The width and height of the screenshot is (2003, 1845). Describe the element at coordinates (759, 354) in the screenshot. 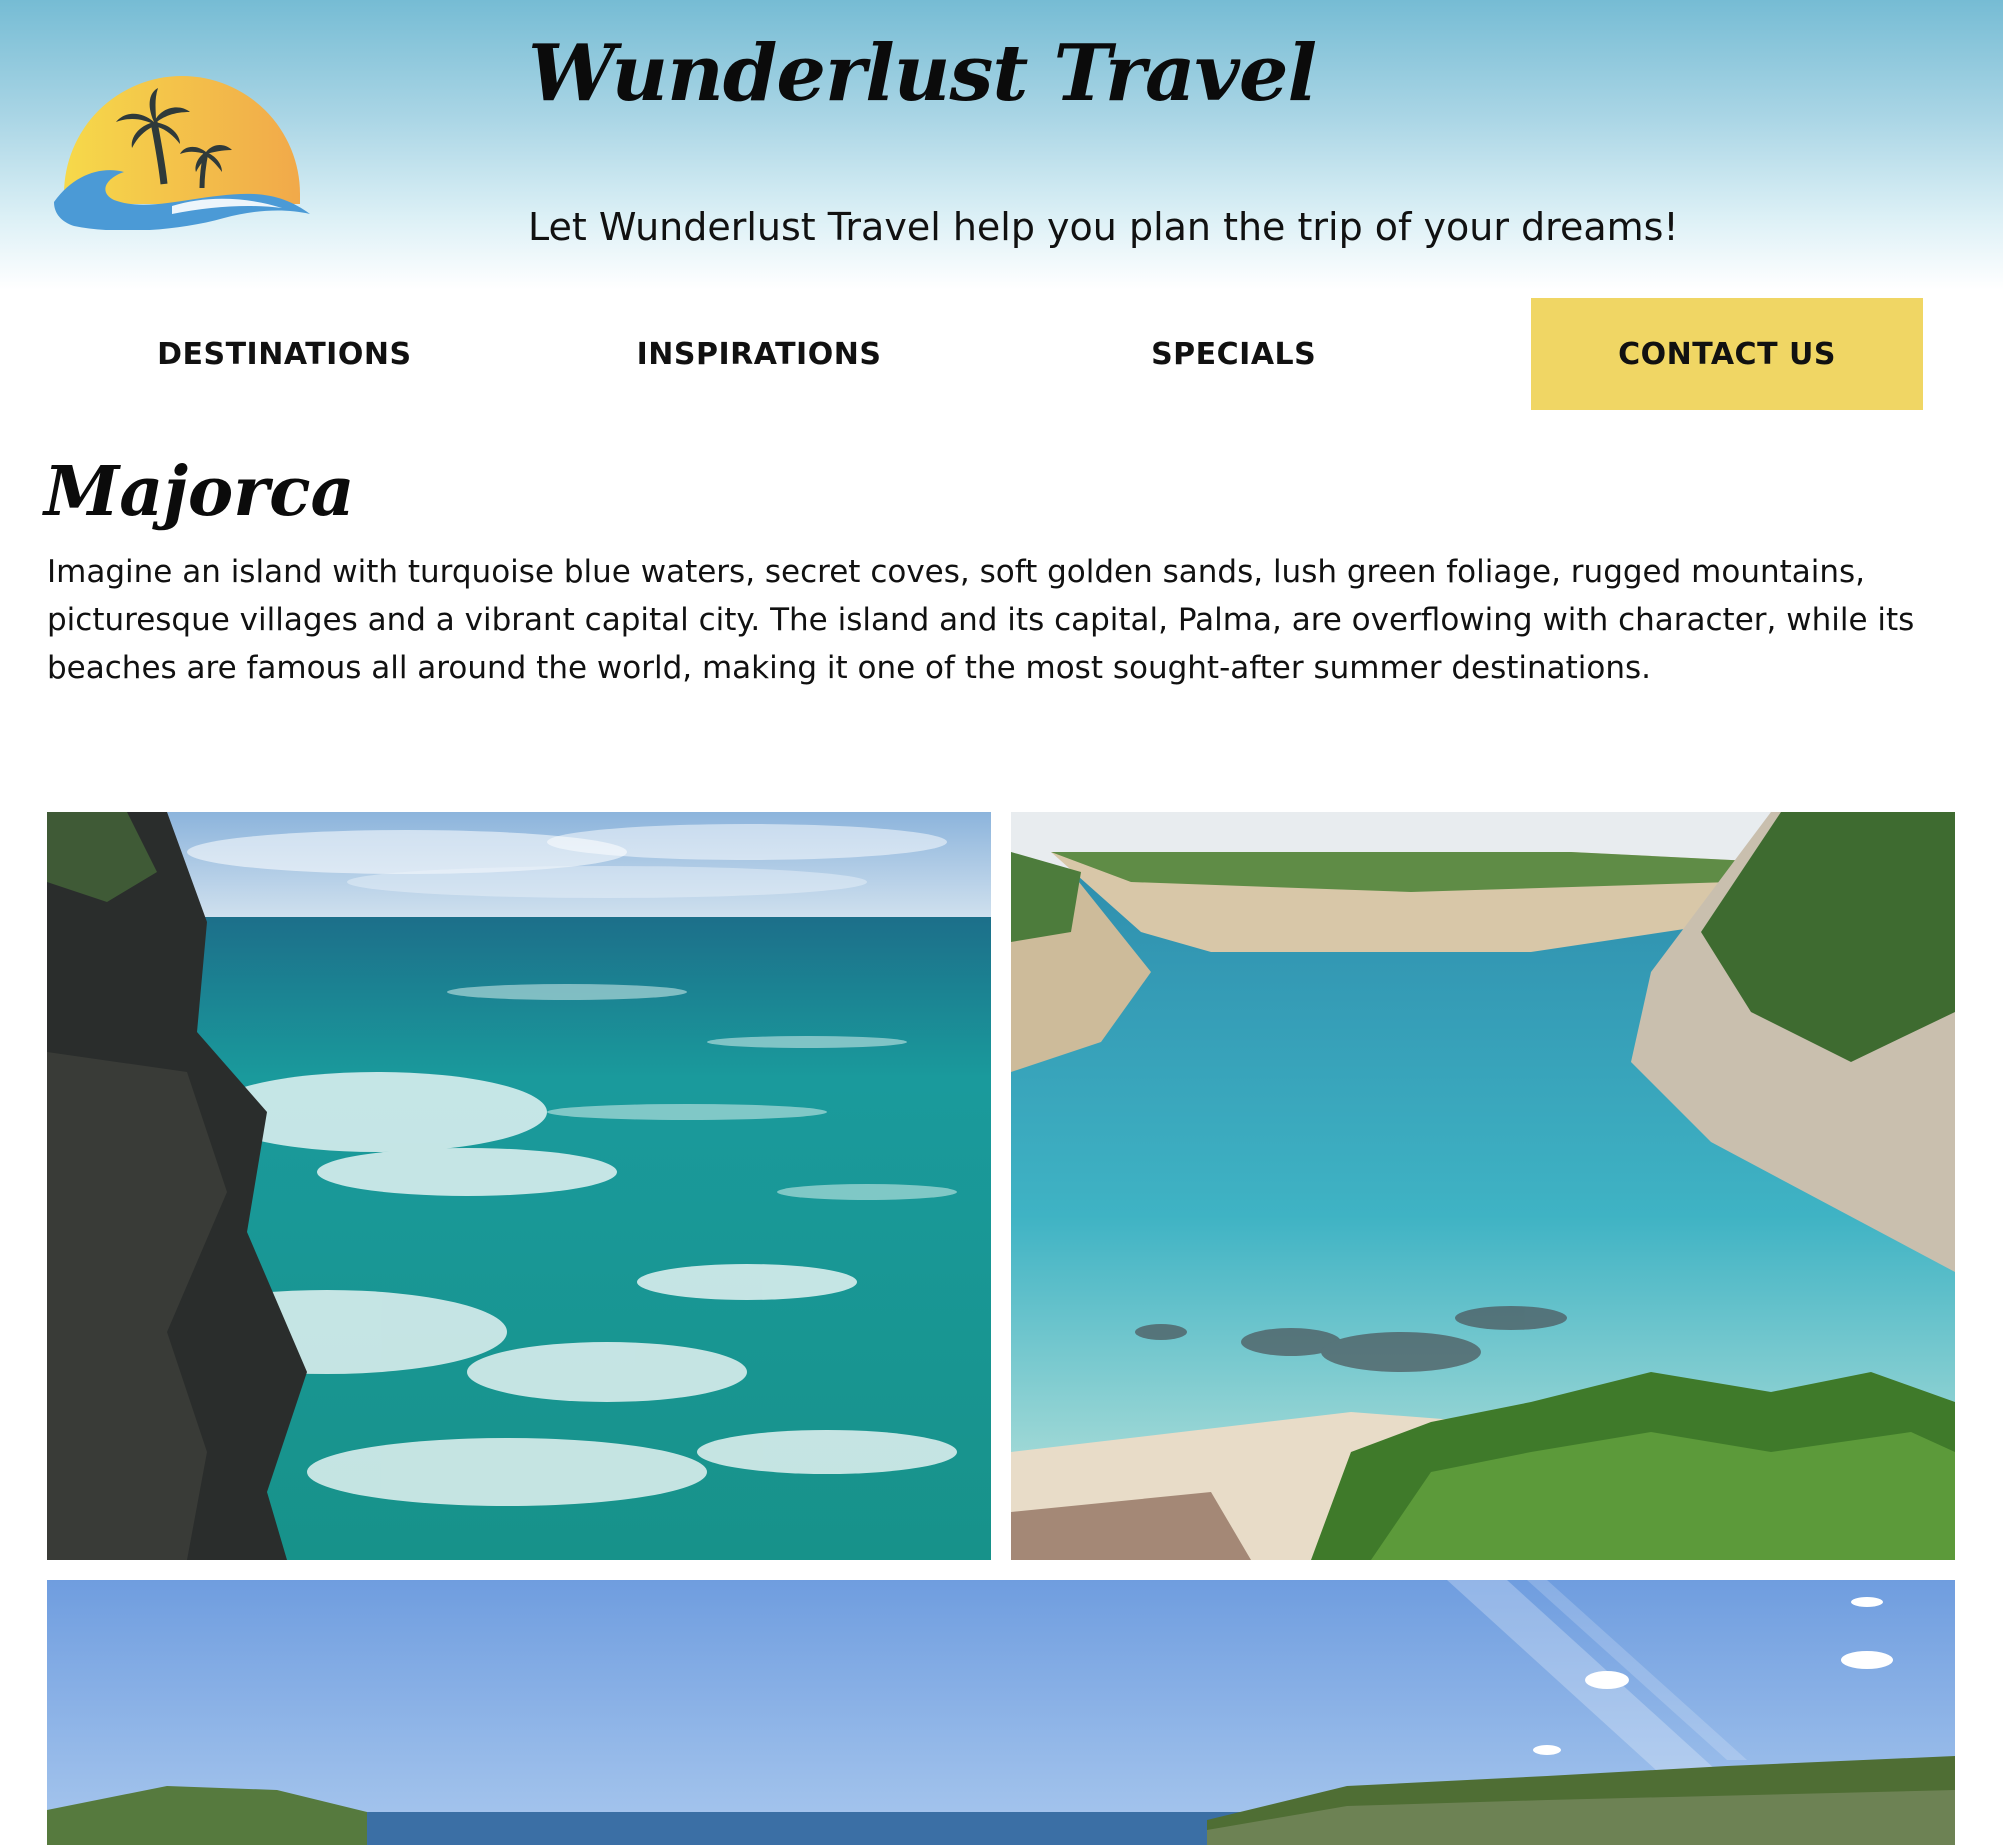

I see `nav-inspirations-link: INSPIRATIONS` at that location.